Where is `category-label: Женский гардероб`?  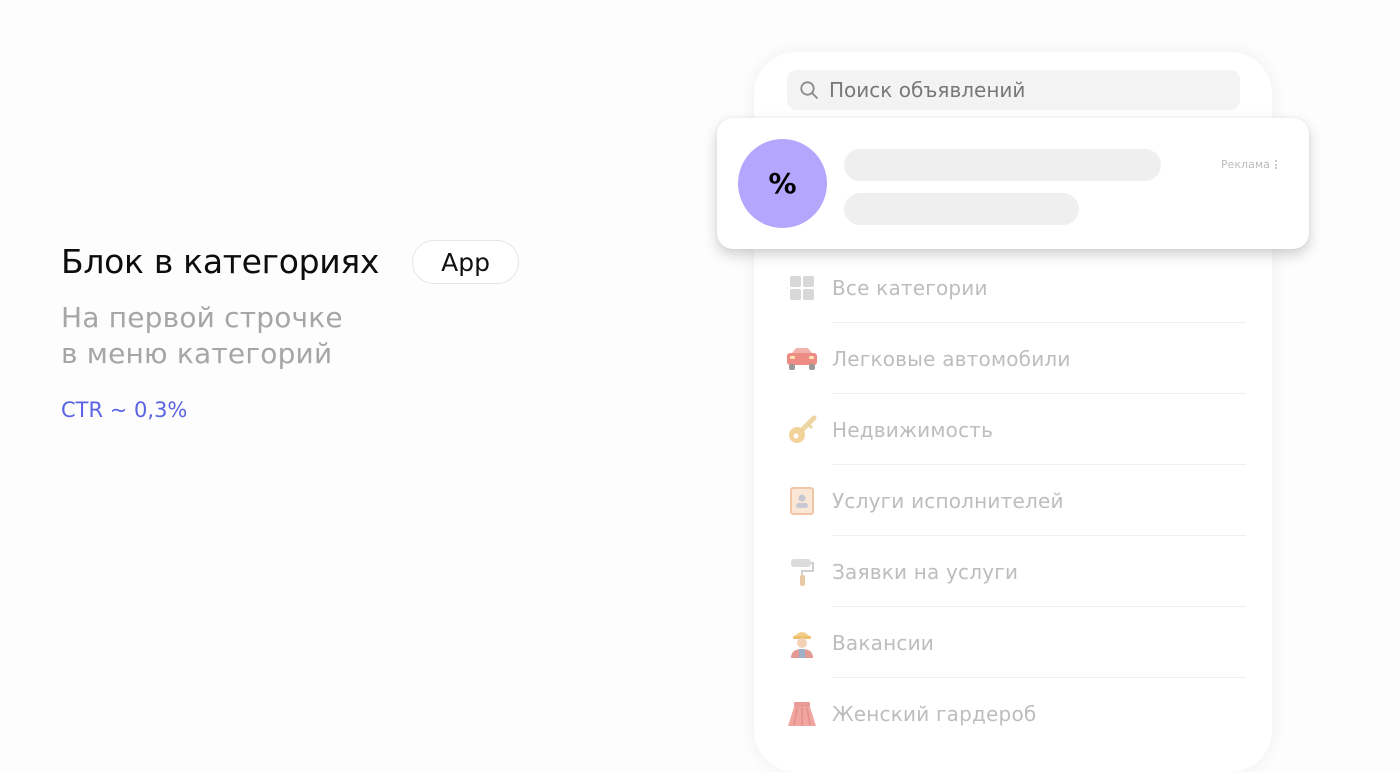 category-label: Женский гардероб is located at coordinates (934, 713).